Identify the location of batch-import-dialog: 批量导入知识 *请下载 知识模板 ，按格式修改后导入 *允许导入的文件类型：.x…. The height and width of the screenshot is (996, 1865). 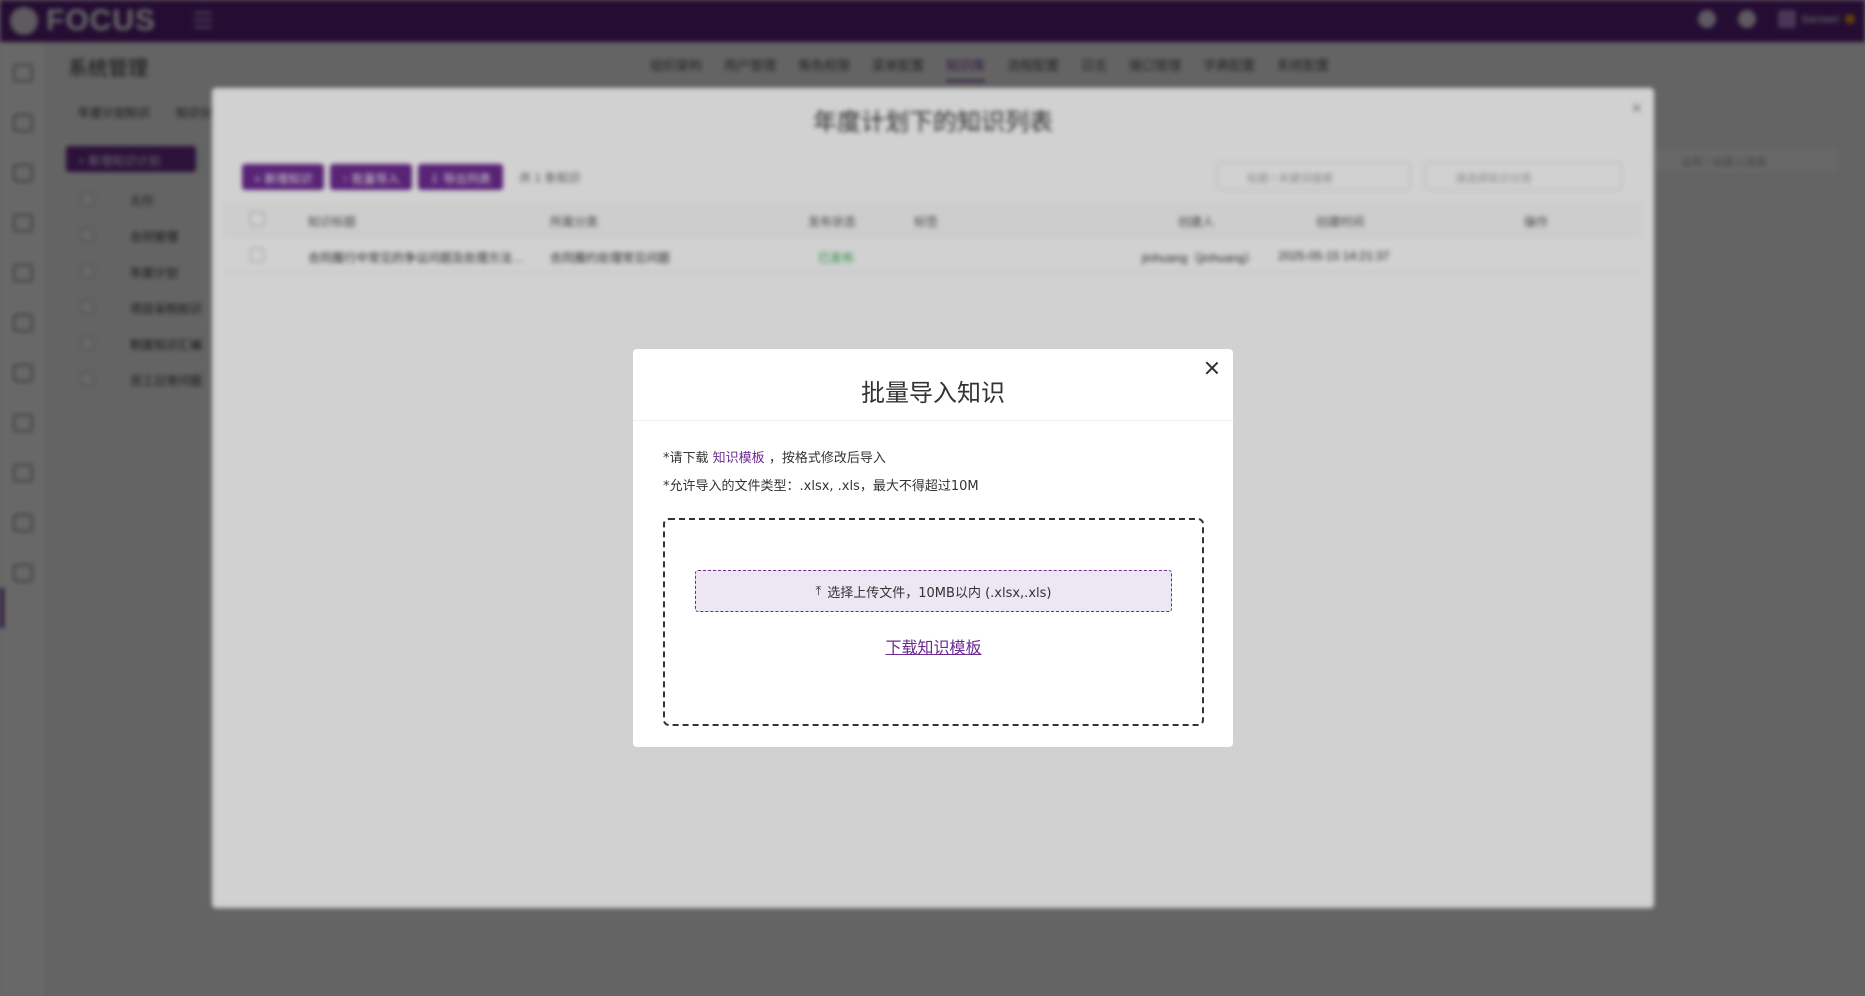
(933, 548).